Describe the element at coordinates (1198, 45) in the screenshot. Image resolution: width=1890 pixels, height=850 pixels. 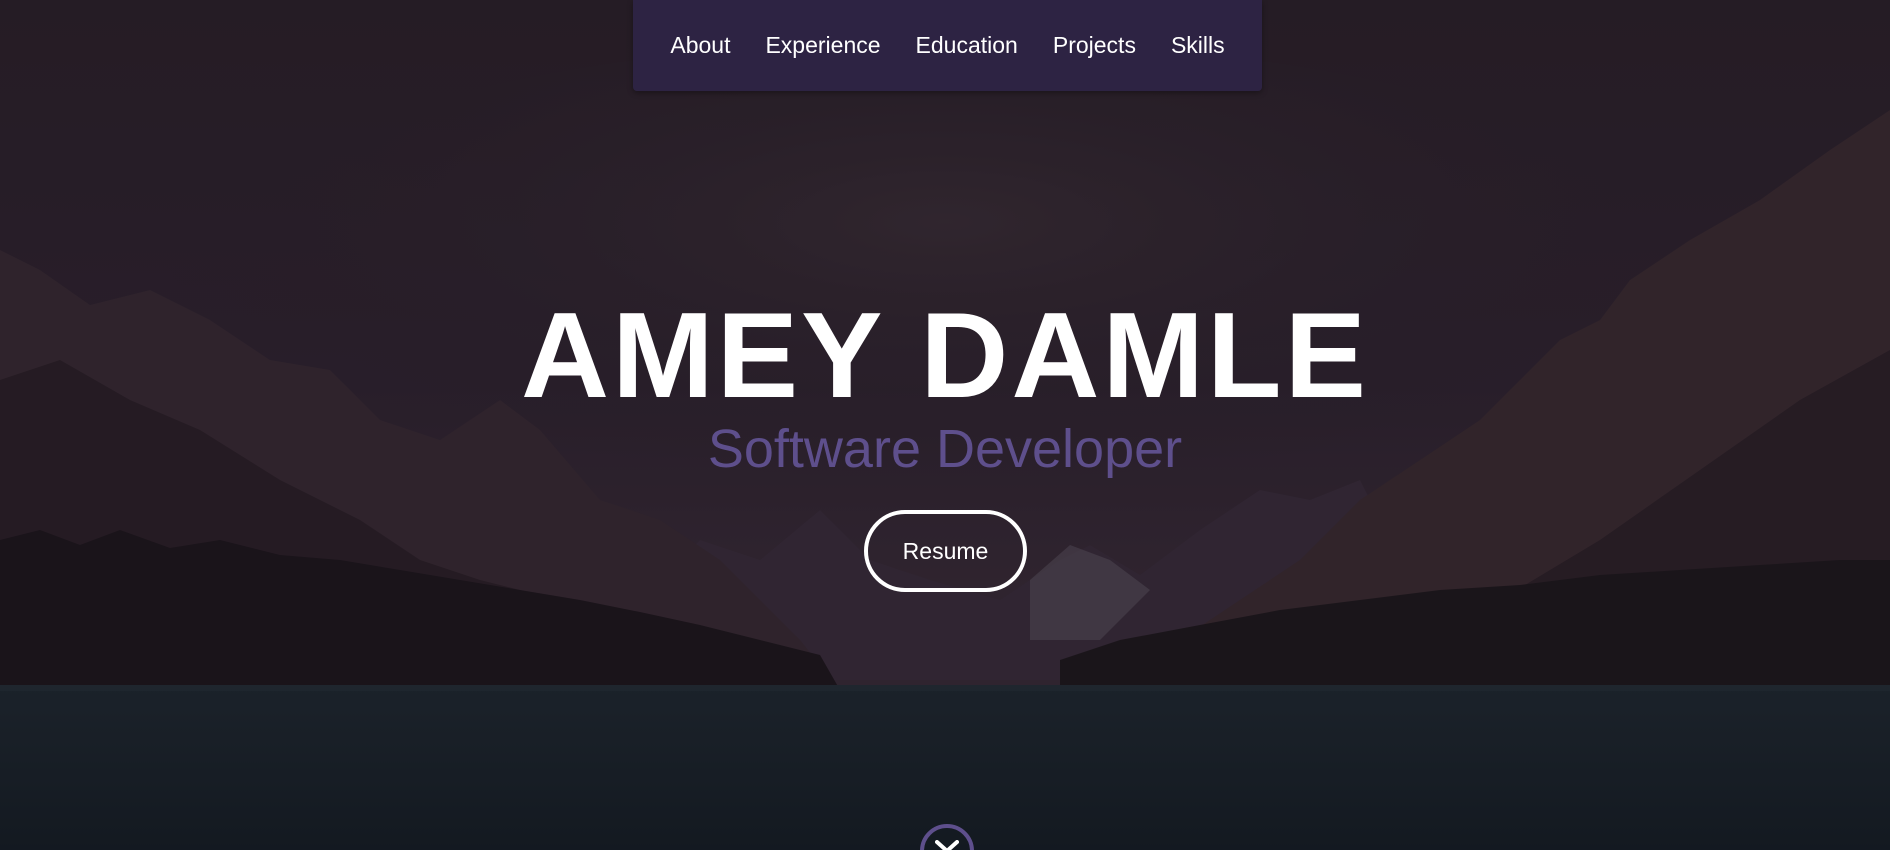
I see `nav-item-skills: Skills` at that location.